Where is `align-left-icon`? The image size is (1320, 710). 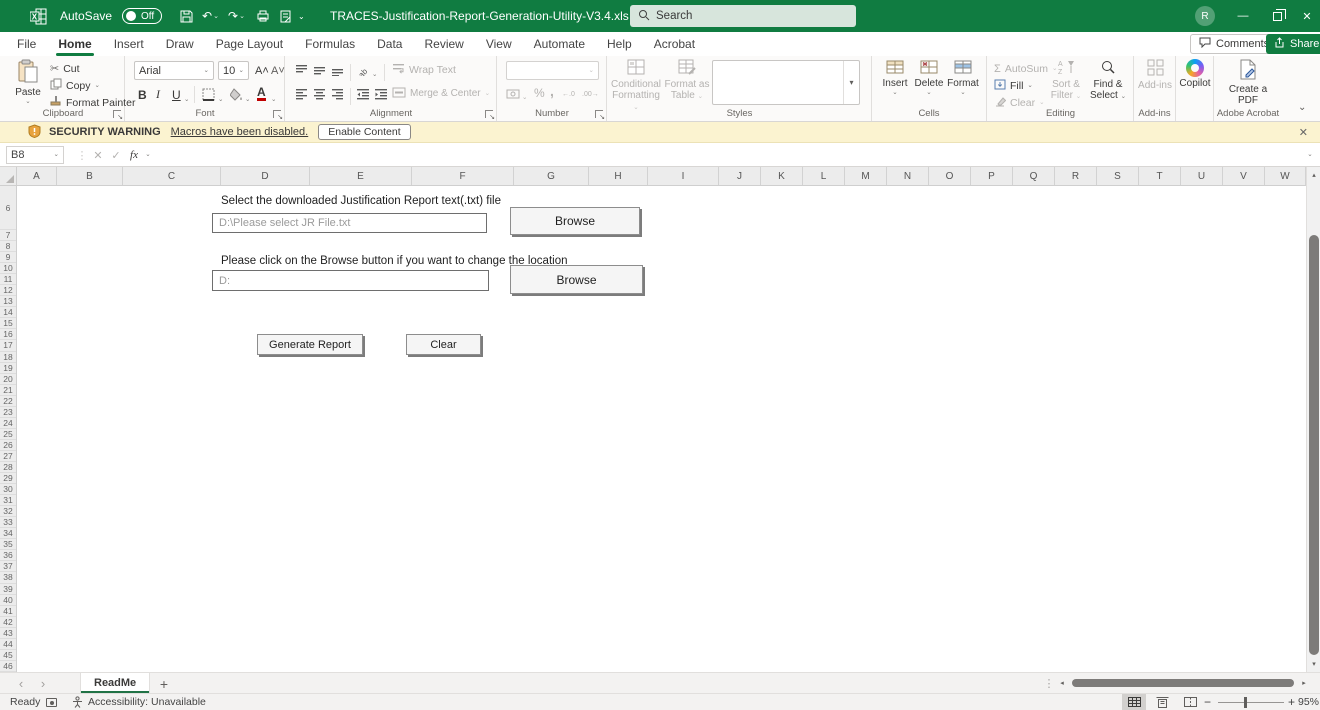
align-left-icon is located at coordinates (301, 93).